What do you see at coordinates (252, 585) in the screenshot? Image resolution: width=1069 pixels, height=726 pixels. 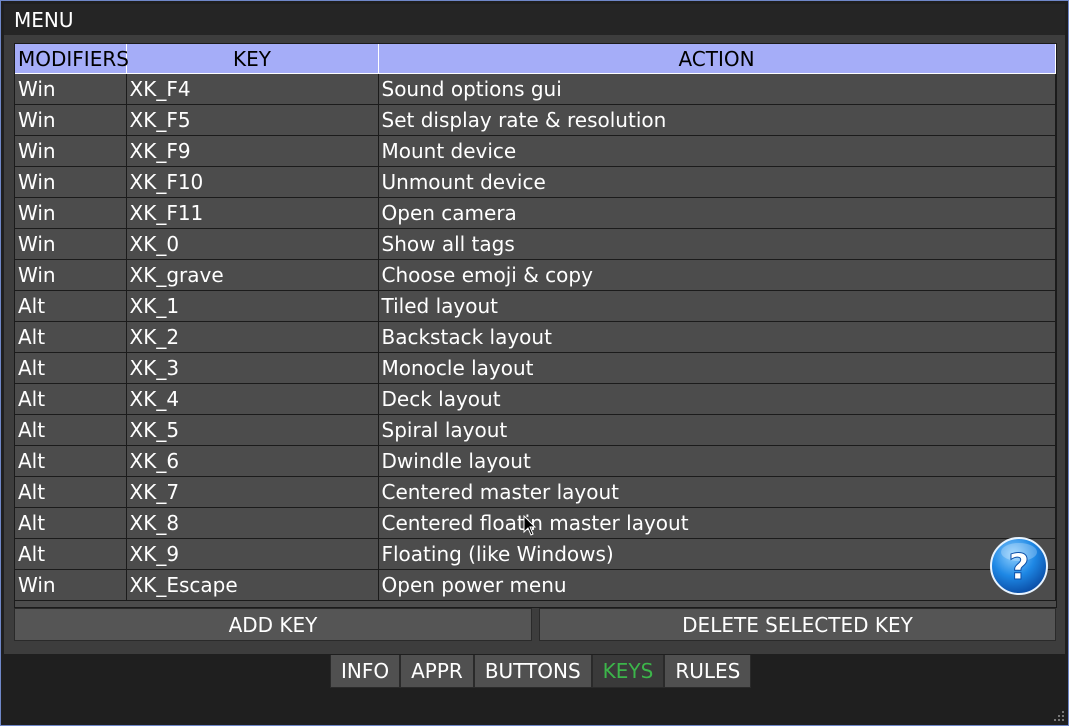 I see `cell-key: XK_Escape` at bounding box center [252, 585].